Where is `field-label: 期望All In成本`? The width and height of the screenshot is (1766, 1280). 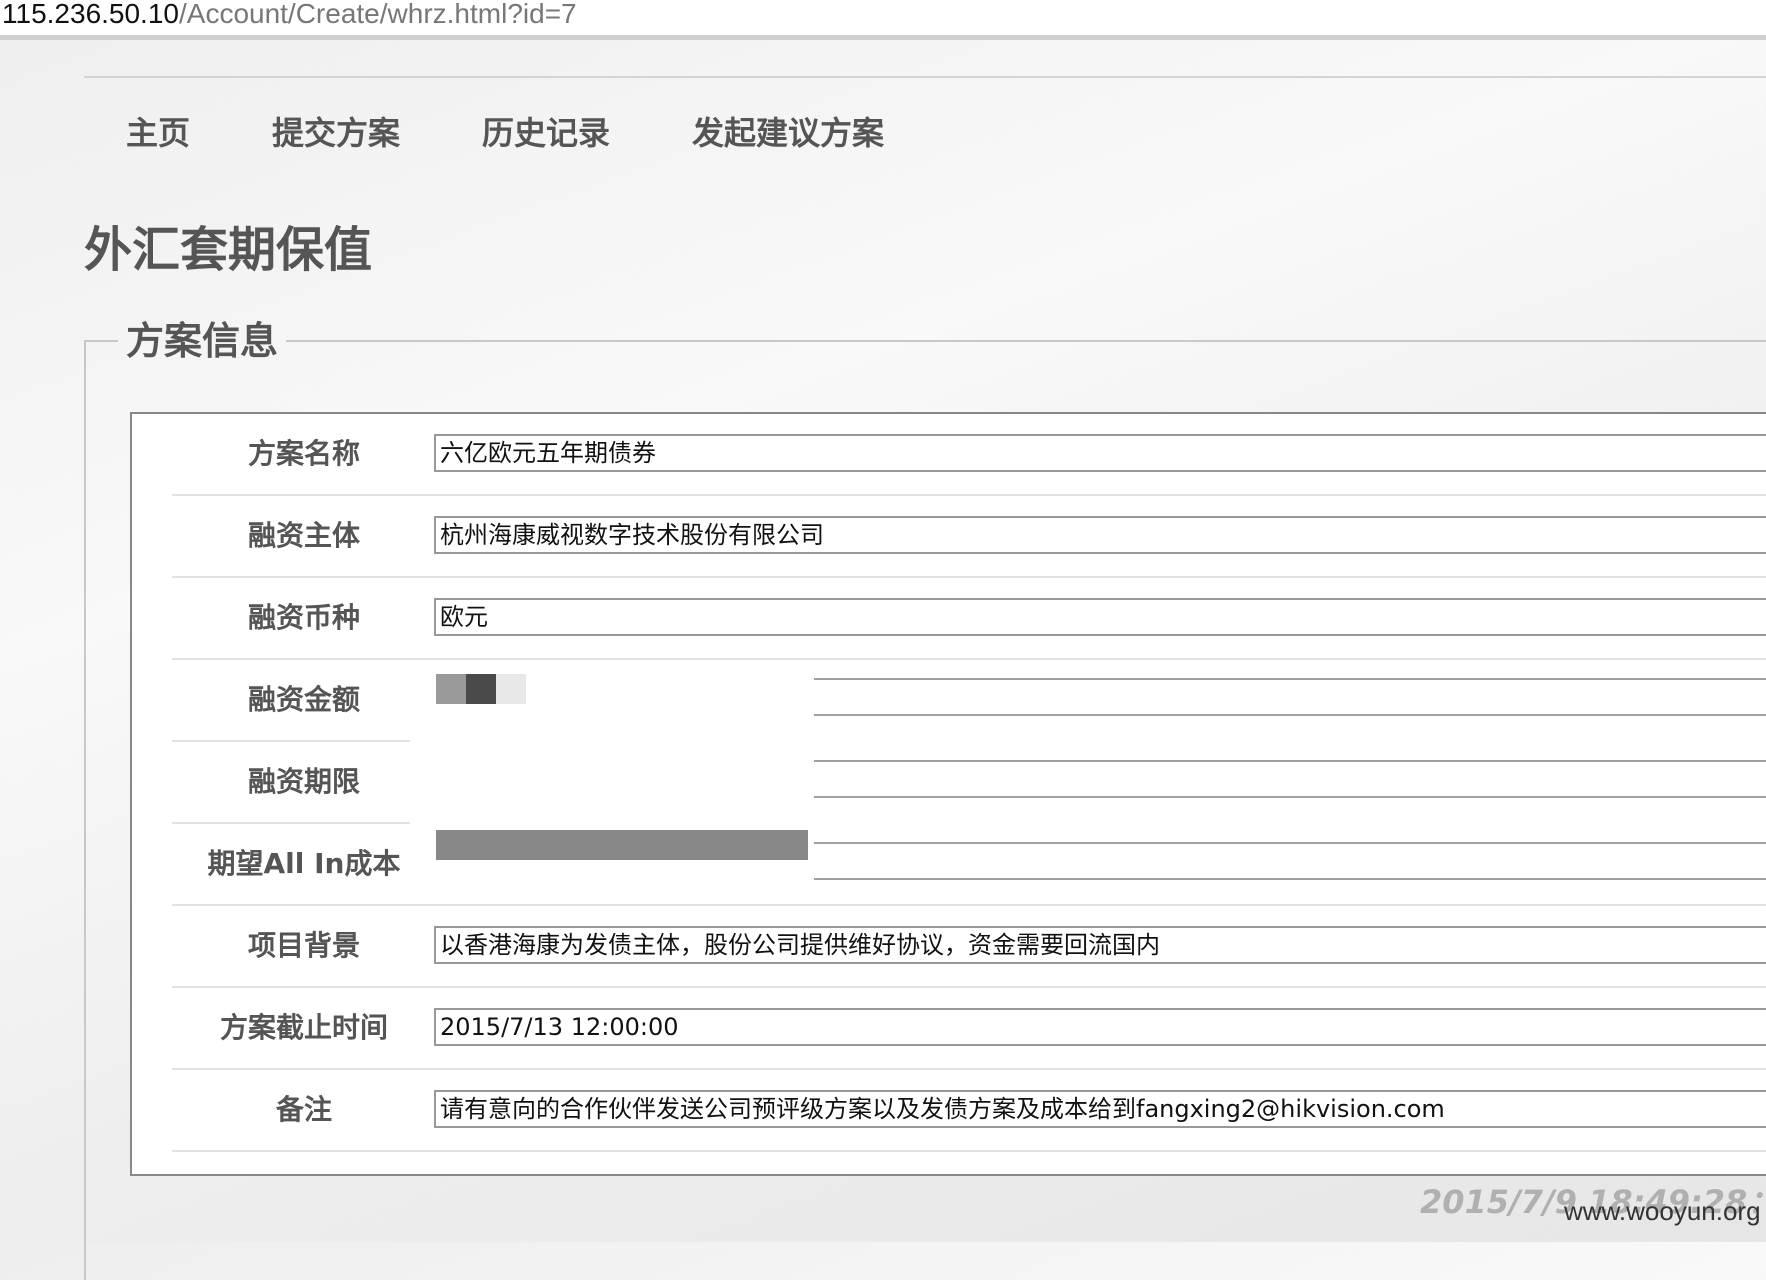 field-label: 期望All In成本 is located at coordinates (304, 863).